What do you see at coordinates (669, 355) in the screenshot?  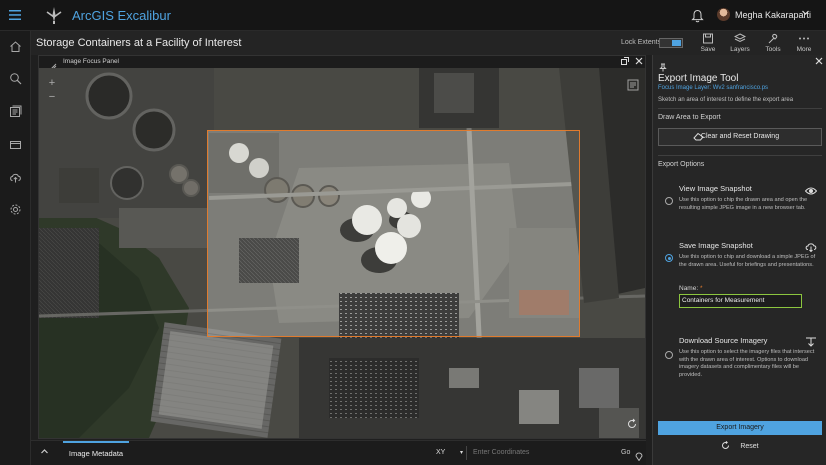 I see `option-download-source-radio` at bounding box center [669, 355].